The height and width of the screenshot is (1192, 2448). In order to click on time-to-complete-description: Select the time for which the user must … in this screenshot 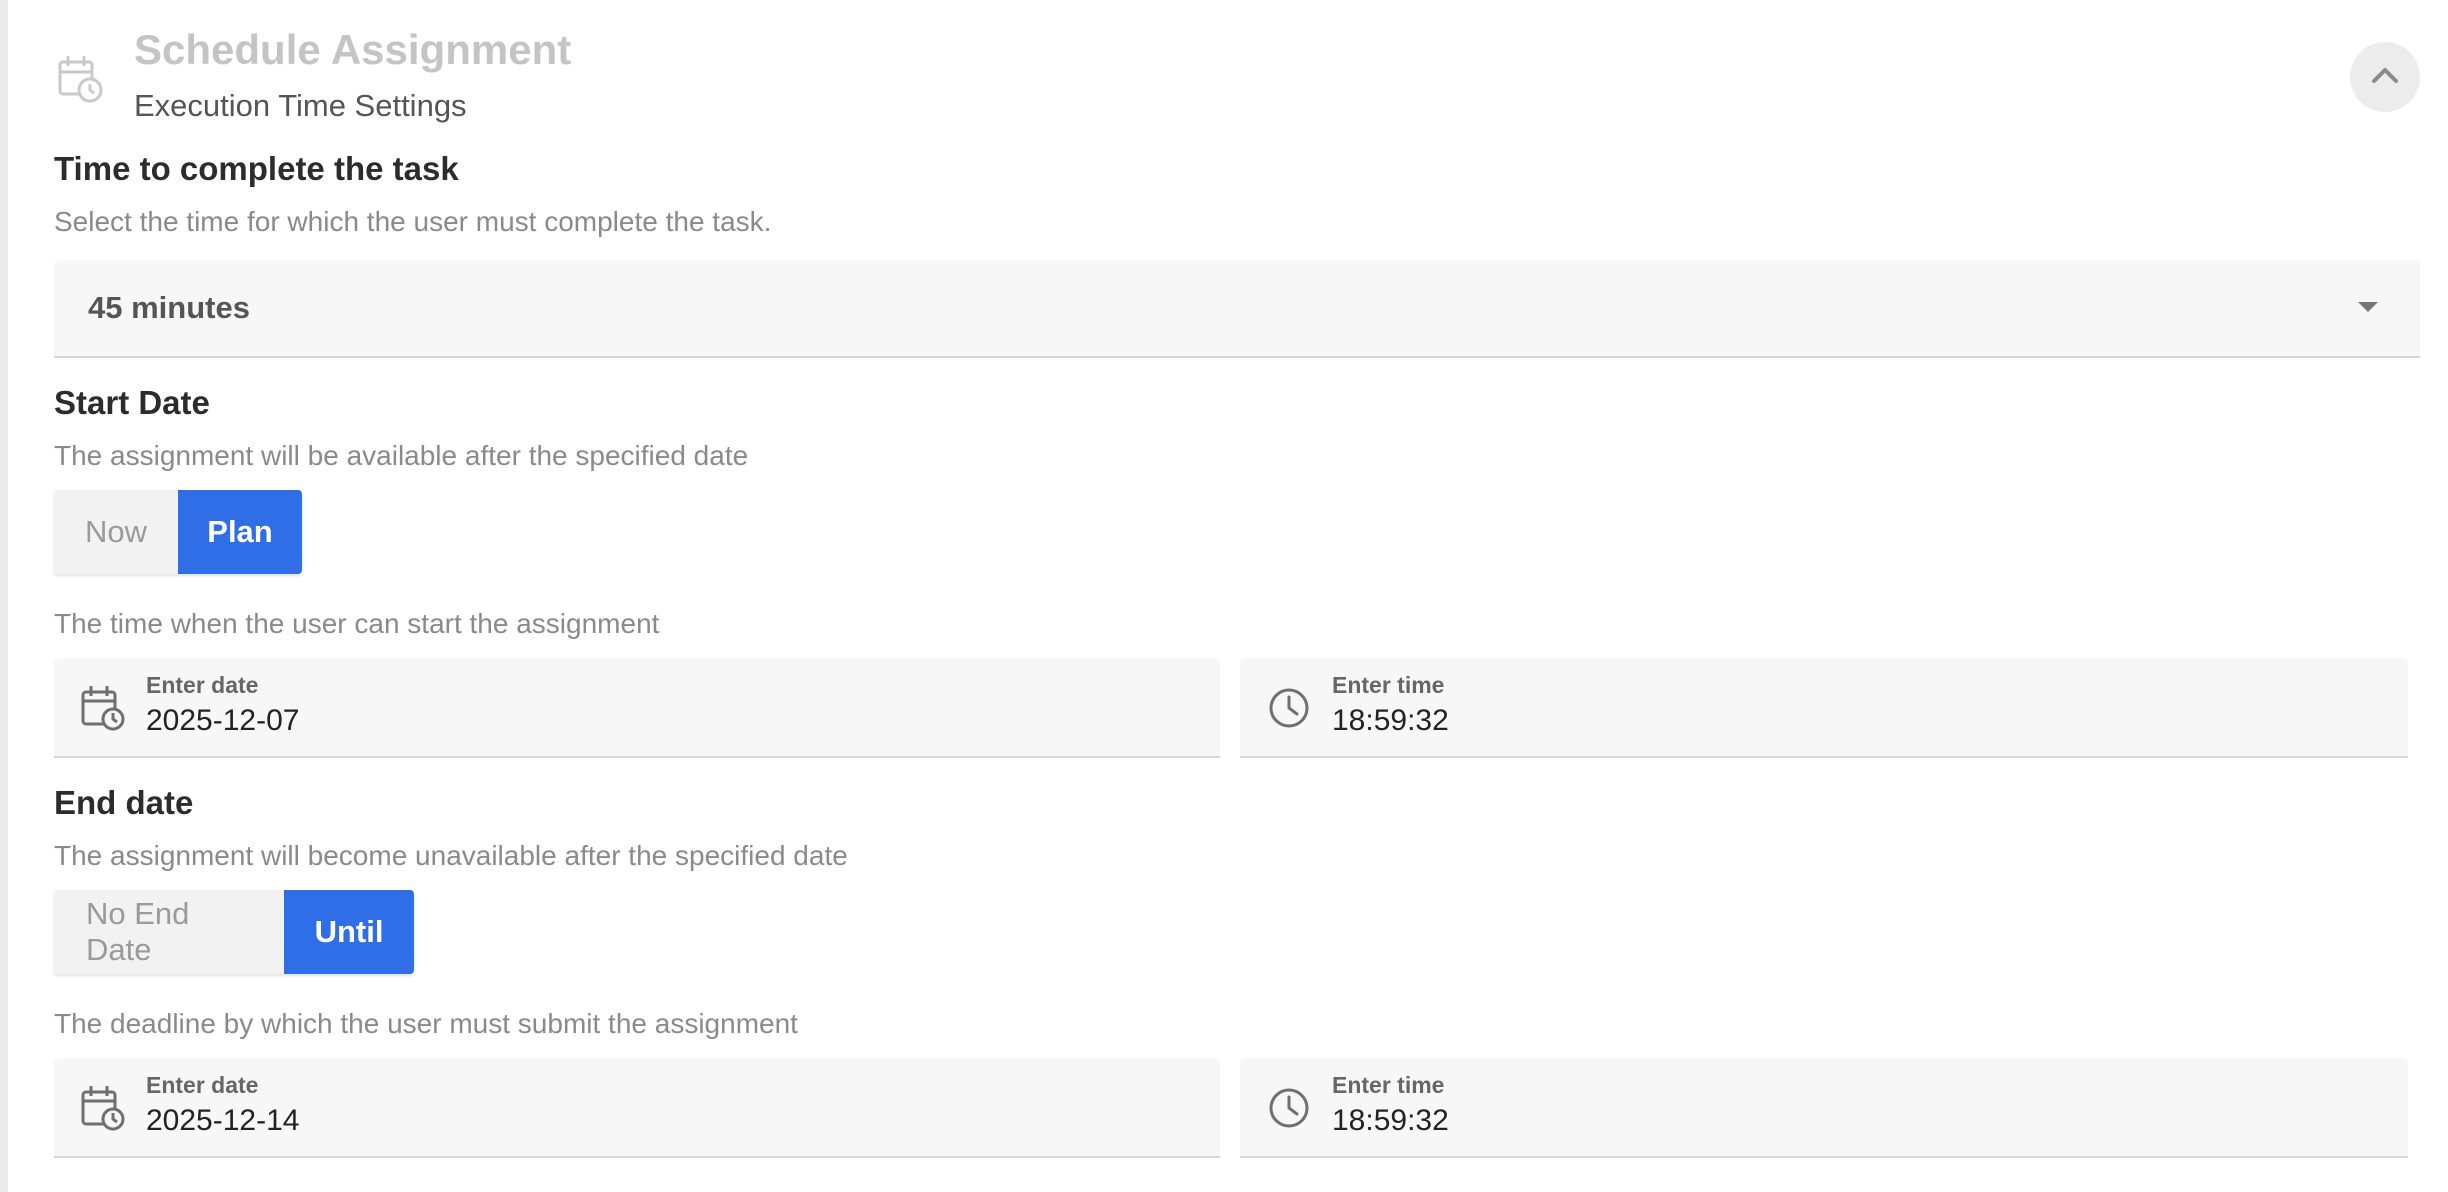, I will do `click(413, 221)`.